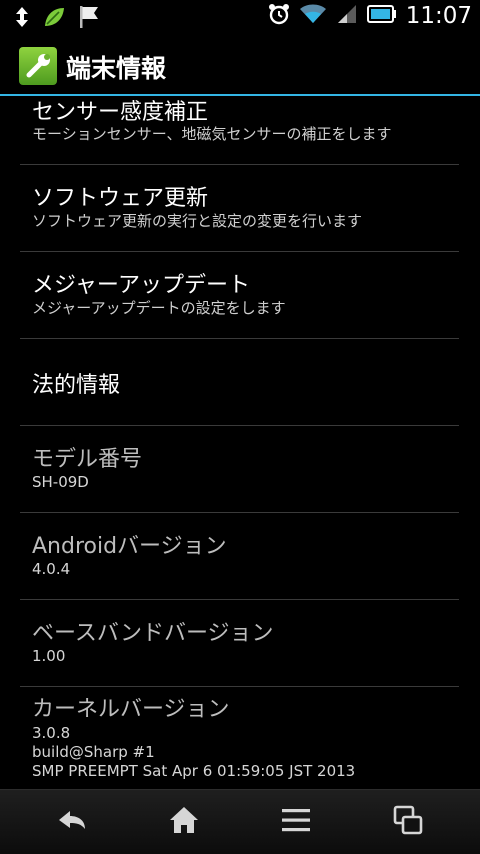 The height and width of the screenshot is (854, 480). What do you see at coordinates (51, 733) in the screenshot?
I see `item-summary-line: 3.0.8` at bounding box center [51, 733].